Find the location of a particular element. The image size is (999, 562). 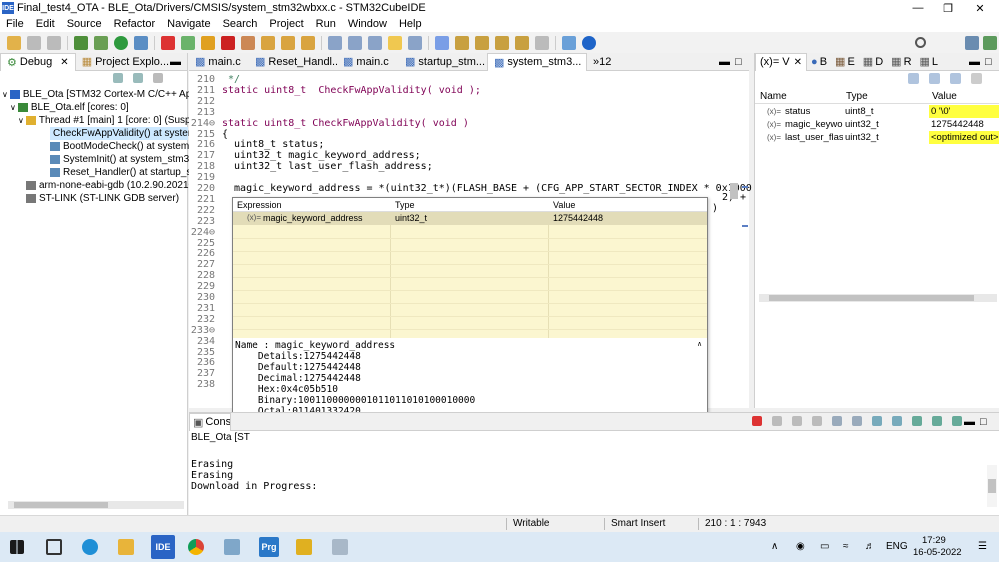

show-logical-icon is located at coordinates (934, 78).